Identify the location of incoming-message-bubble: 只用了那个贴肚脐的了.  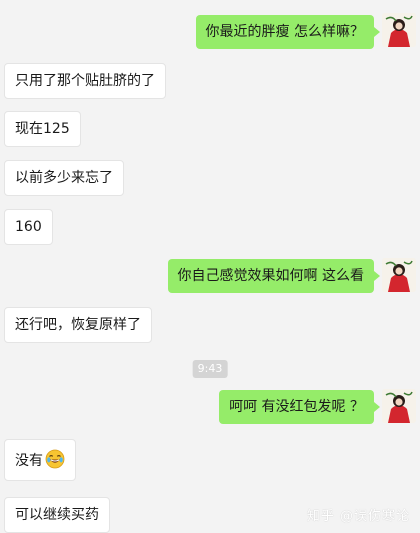
(85, 81).